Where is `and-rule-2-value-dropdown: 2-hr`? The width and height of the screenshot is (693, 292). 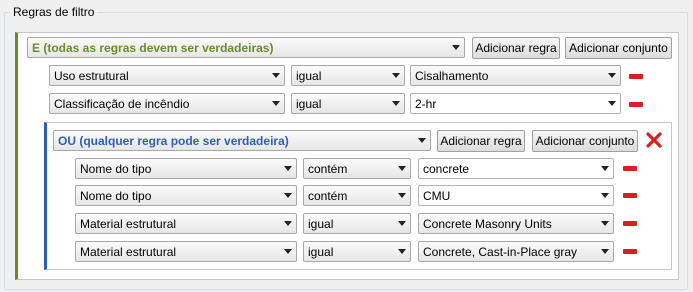 and-rule-2-value-dropdown: 2-hr is located at coordinates (515, 103).